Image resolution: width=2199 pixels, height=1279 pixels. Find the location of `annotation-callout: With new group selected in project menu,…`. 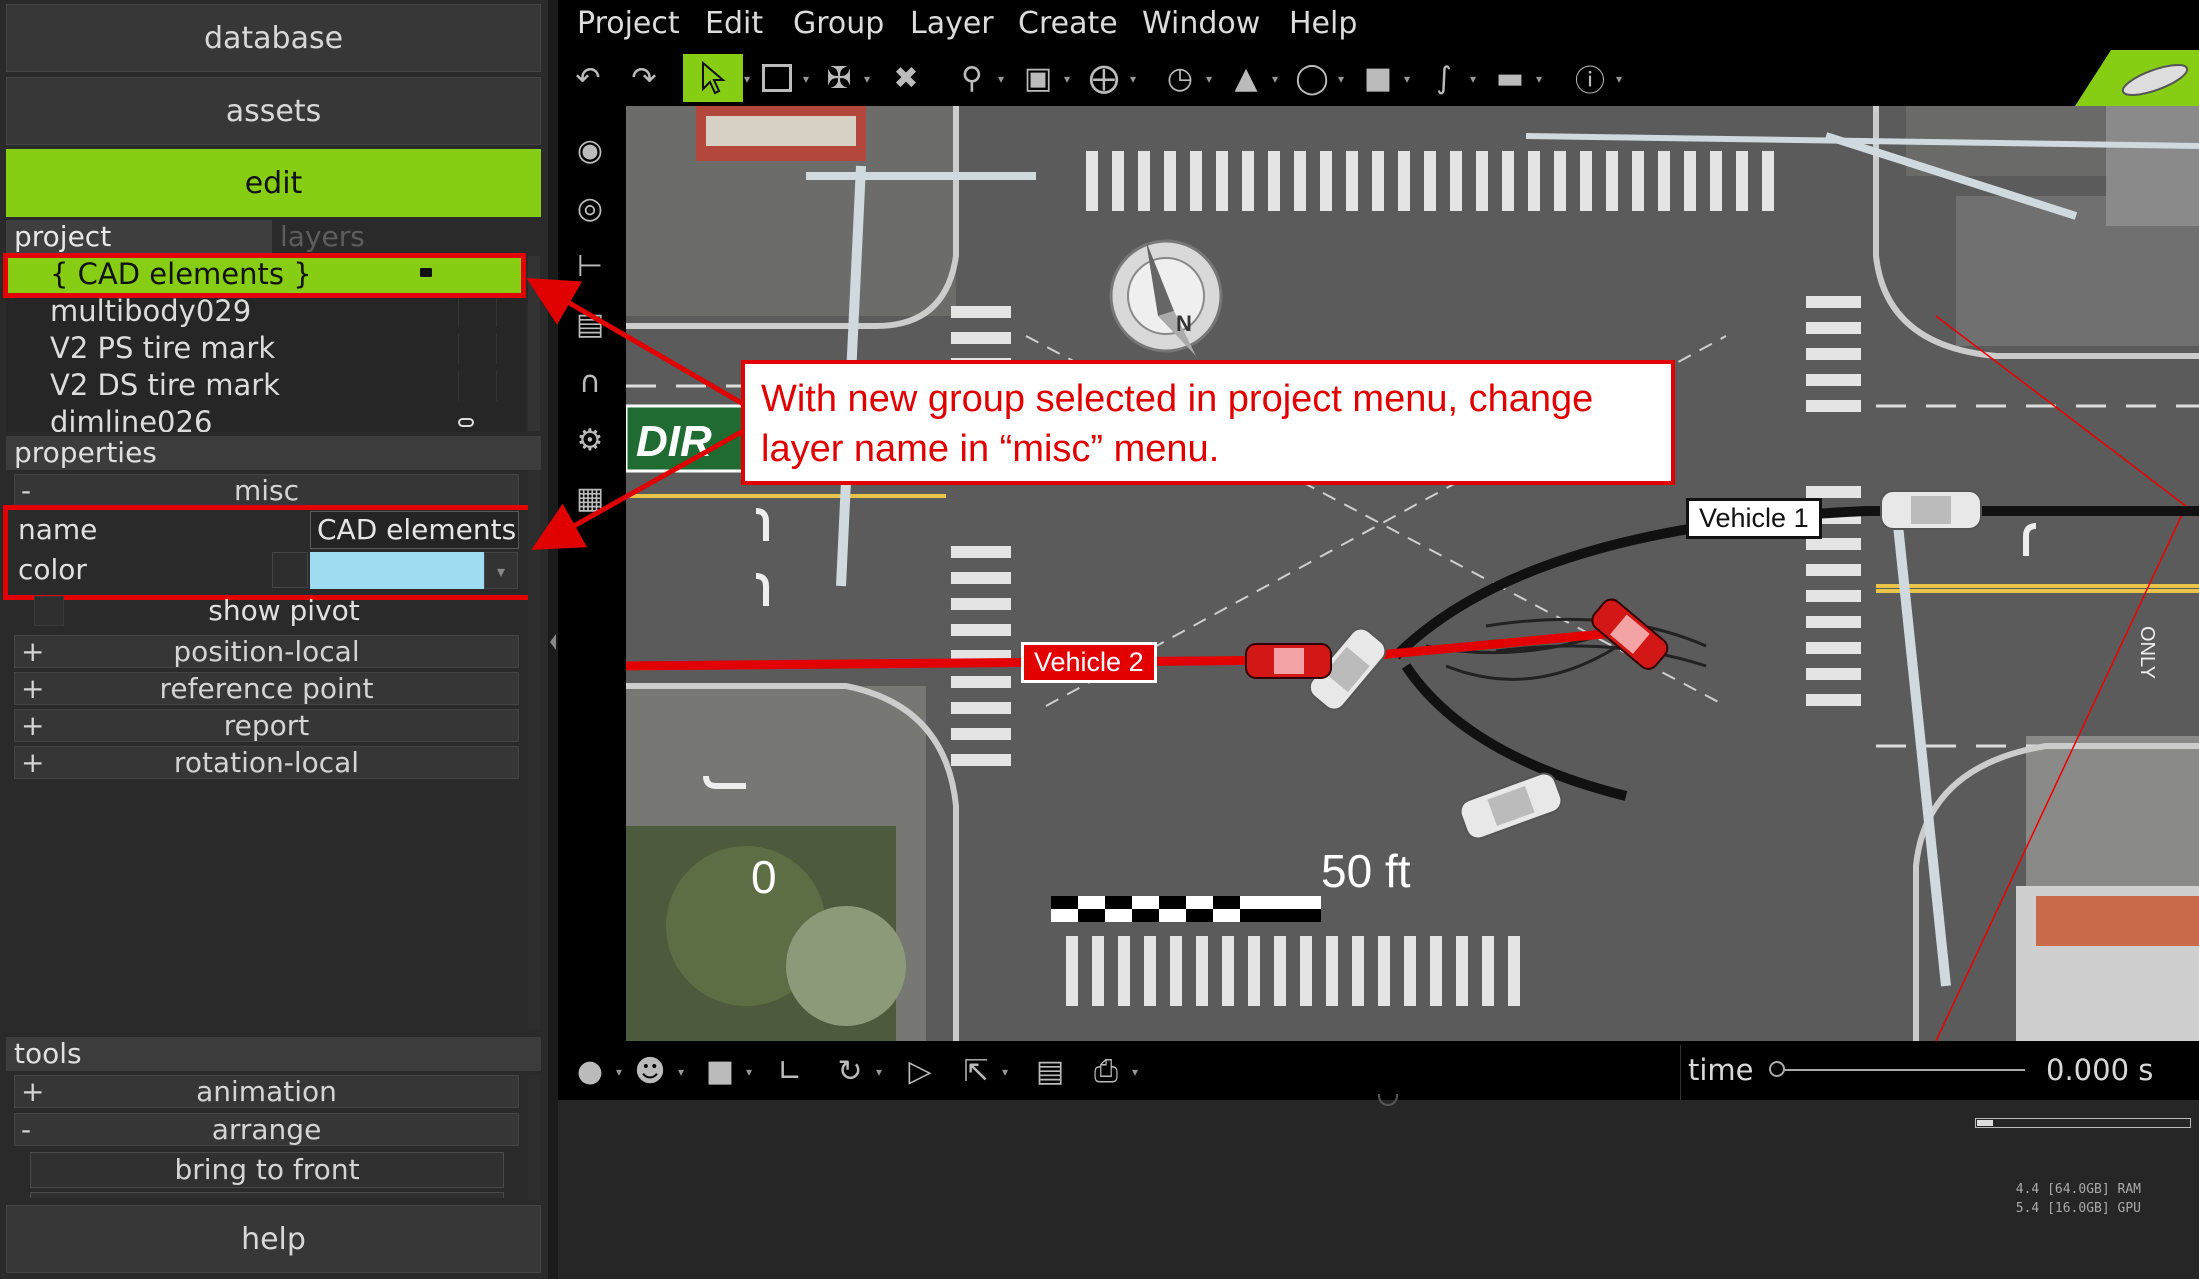

annotation-callout: With new group selected in project menu,… is located at coordinates (1208, 422).